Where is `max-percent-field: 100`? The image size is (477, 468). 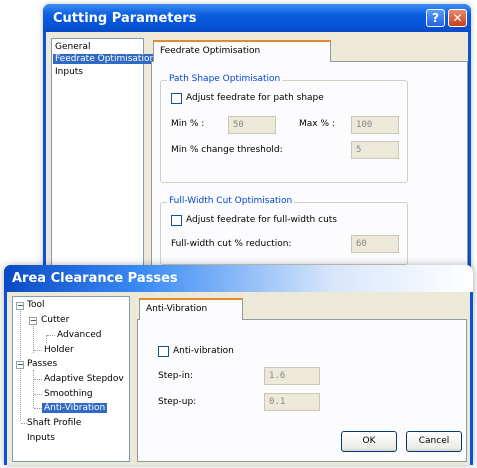
max-percent-field: 100 is located at coordinates (375, 125).